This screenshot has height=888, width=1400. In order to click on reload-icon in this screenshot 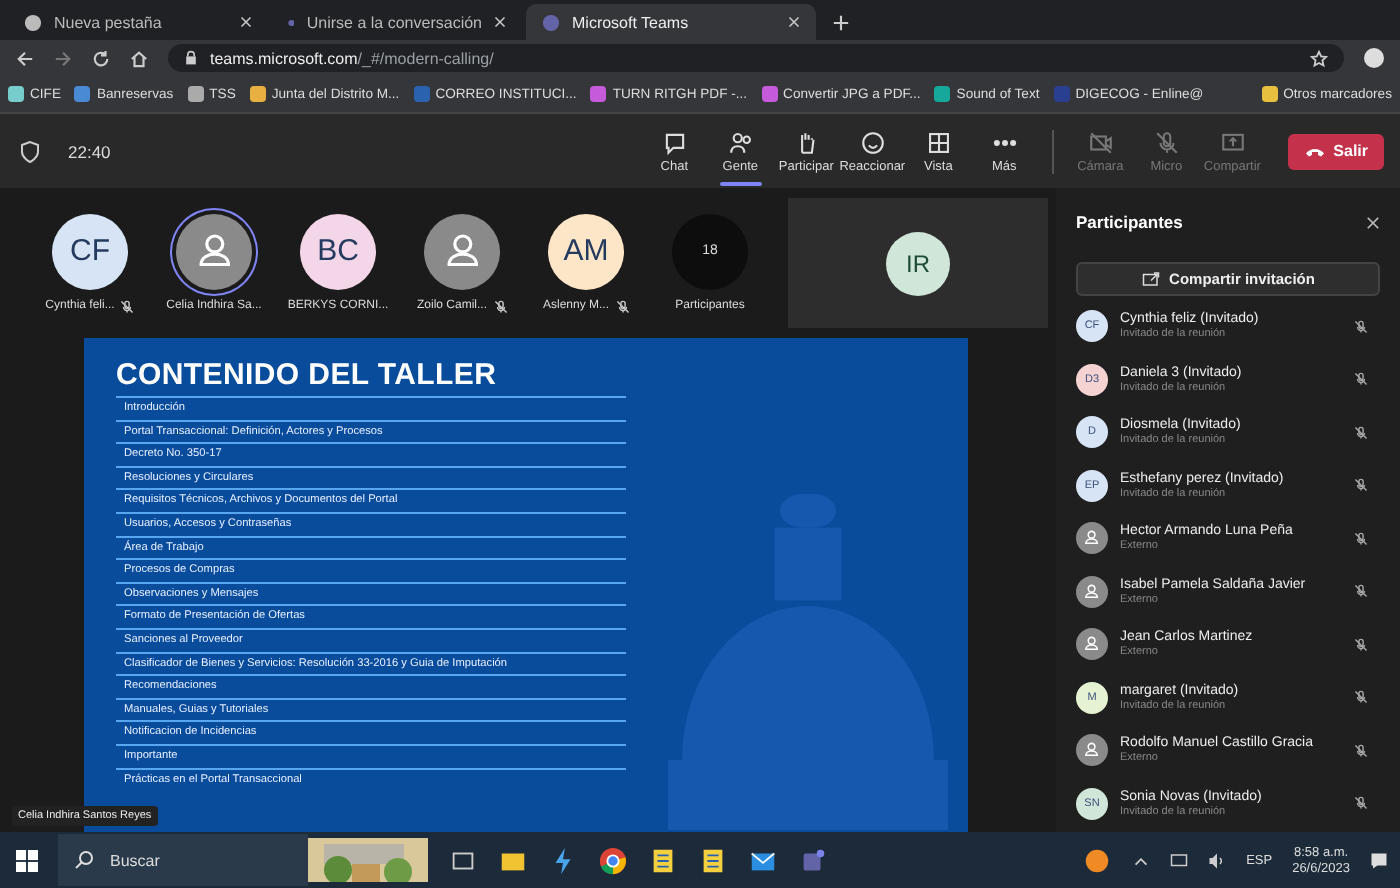, I will do `click(101, 58)`.